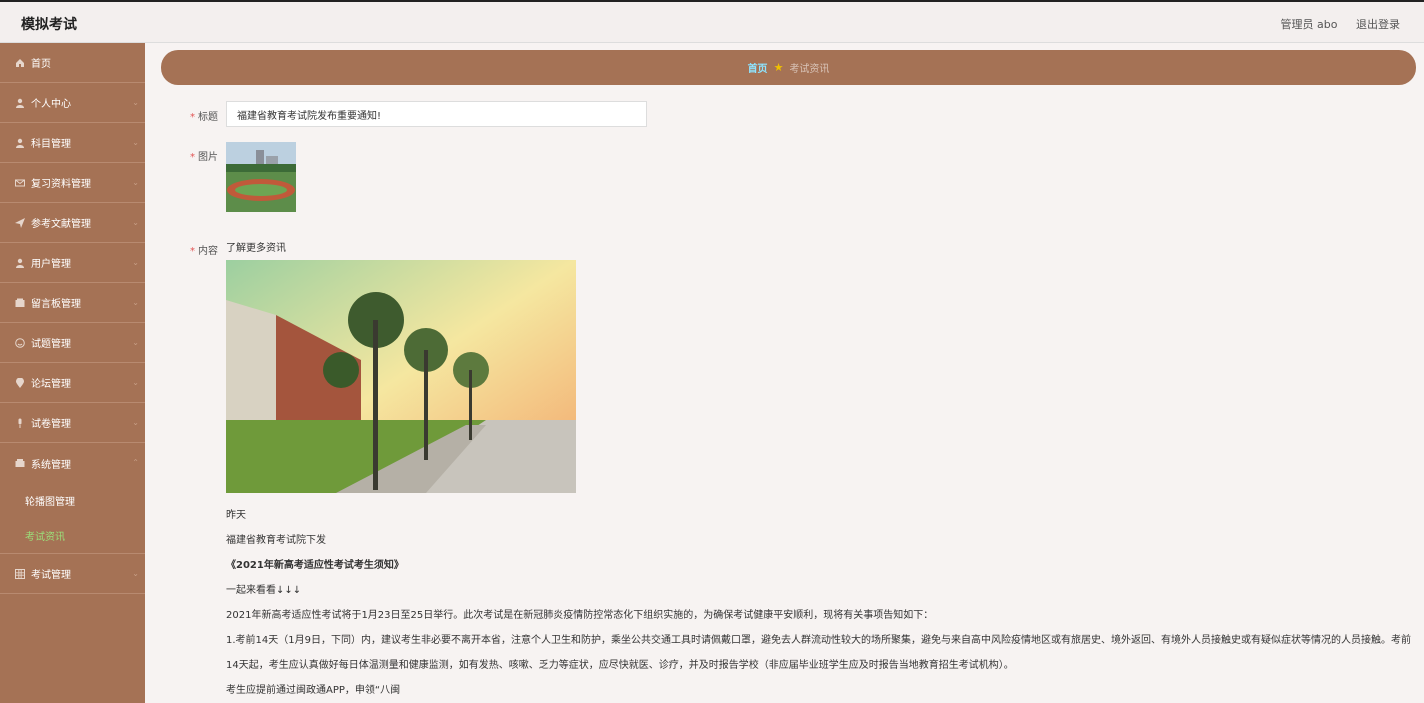 Image resolution: width=1424 pixels, height=703 pixels. Describe the element at coordinates (51, 465) in the screenshot. I see `sidebar-item-label: 系统管理` at that location.